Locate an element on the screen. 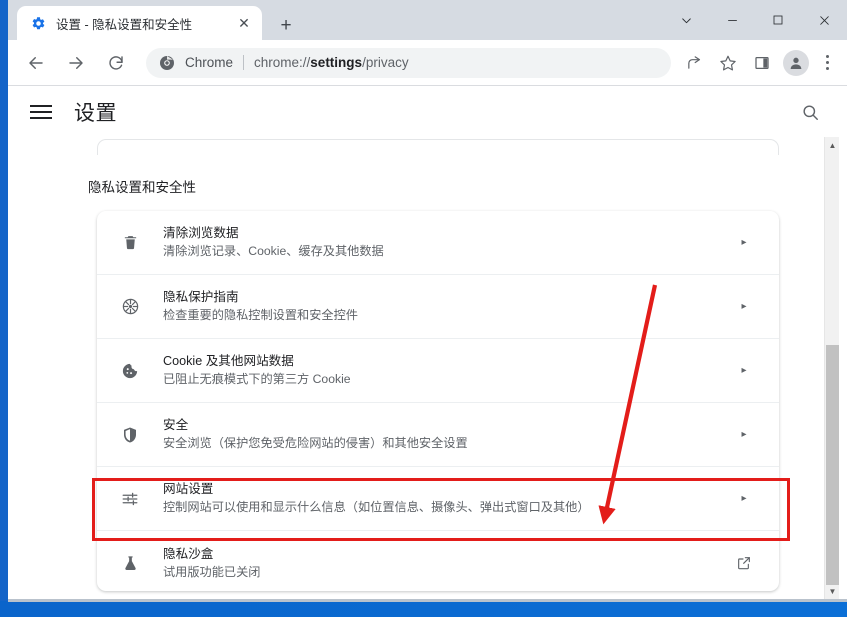  address-bar: Chrome chrome://settings/privacy is located at coordinates (408, 62).